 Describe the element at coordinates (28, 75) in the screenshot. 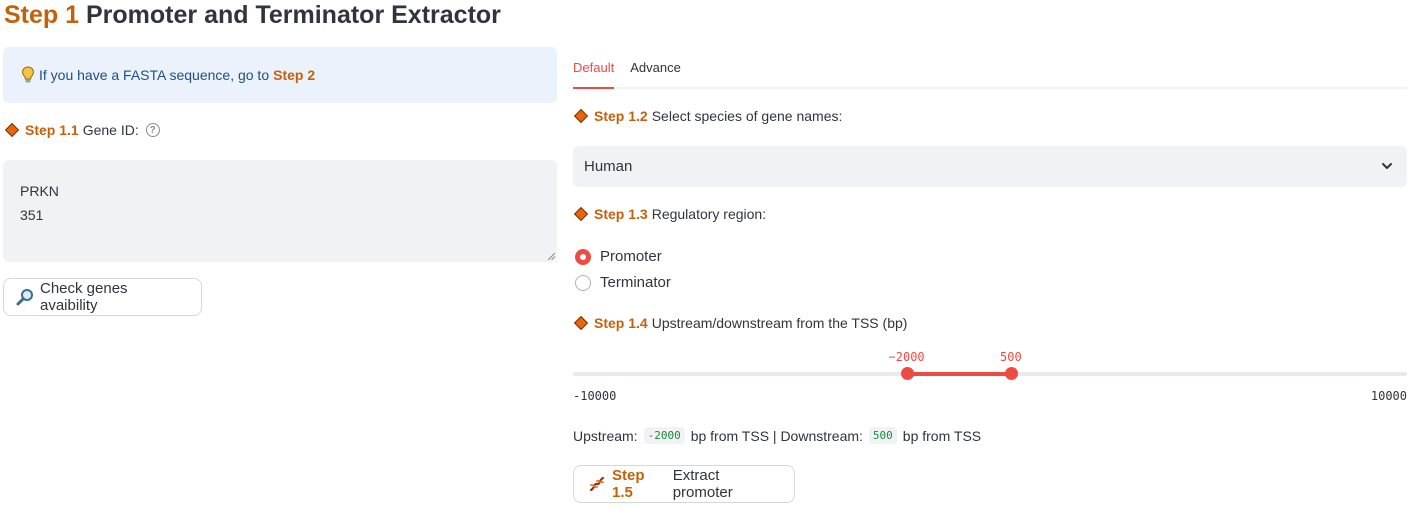

I see `lightbulb-icon` at that location.